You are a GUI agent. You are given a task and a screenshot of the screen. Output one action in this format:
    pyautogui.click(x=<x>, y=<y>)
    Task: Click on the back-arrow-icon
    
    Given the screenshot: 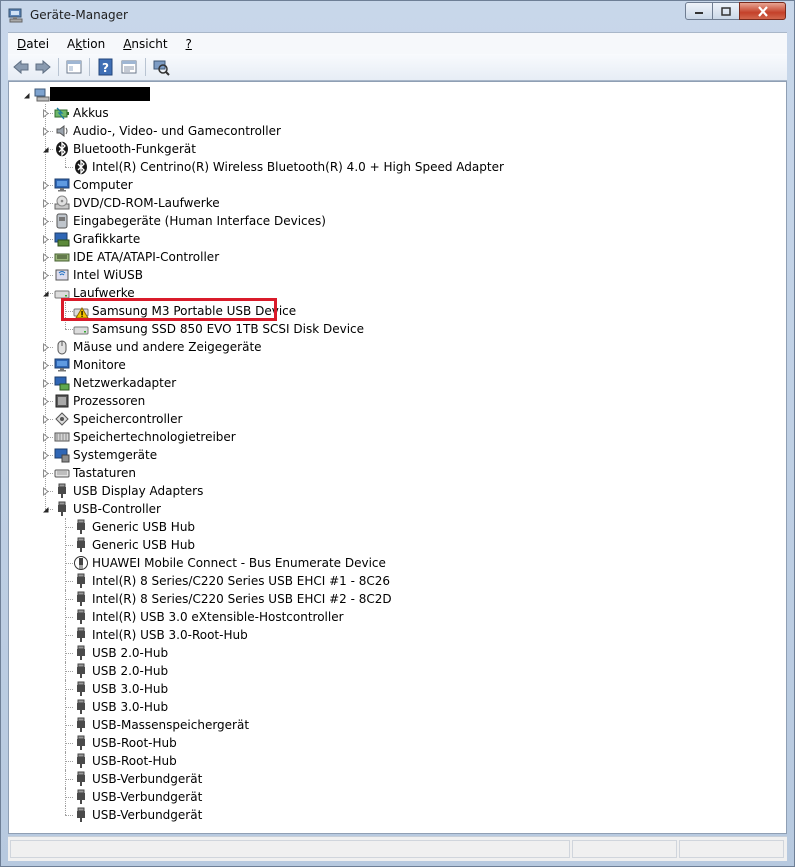 What is the action you would take?
    pyautogui.click(x=21, y=67)
    